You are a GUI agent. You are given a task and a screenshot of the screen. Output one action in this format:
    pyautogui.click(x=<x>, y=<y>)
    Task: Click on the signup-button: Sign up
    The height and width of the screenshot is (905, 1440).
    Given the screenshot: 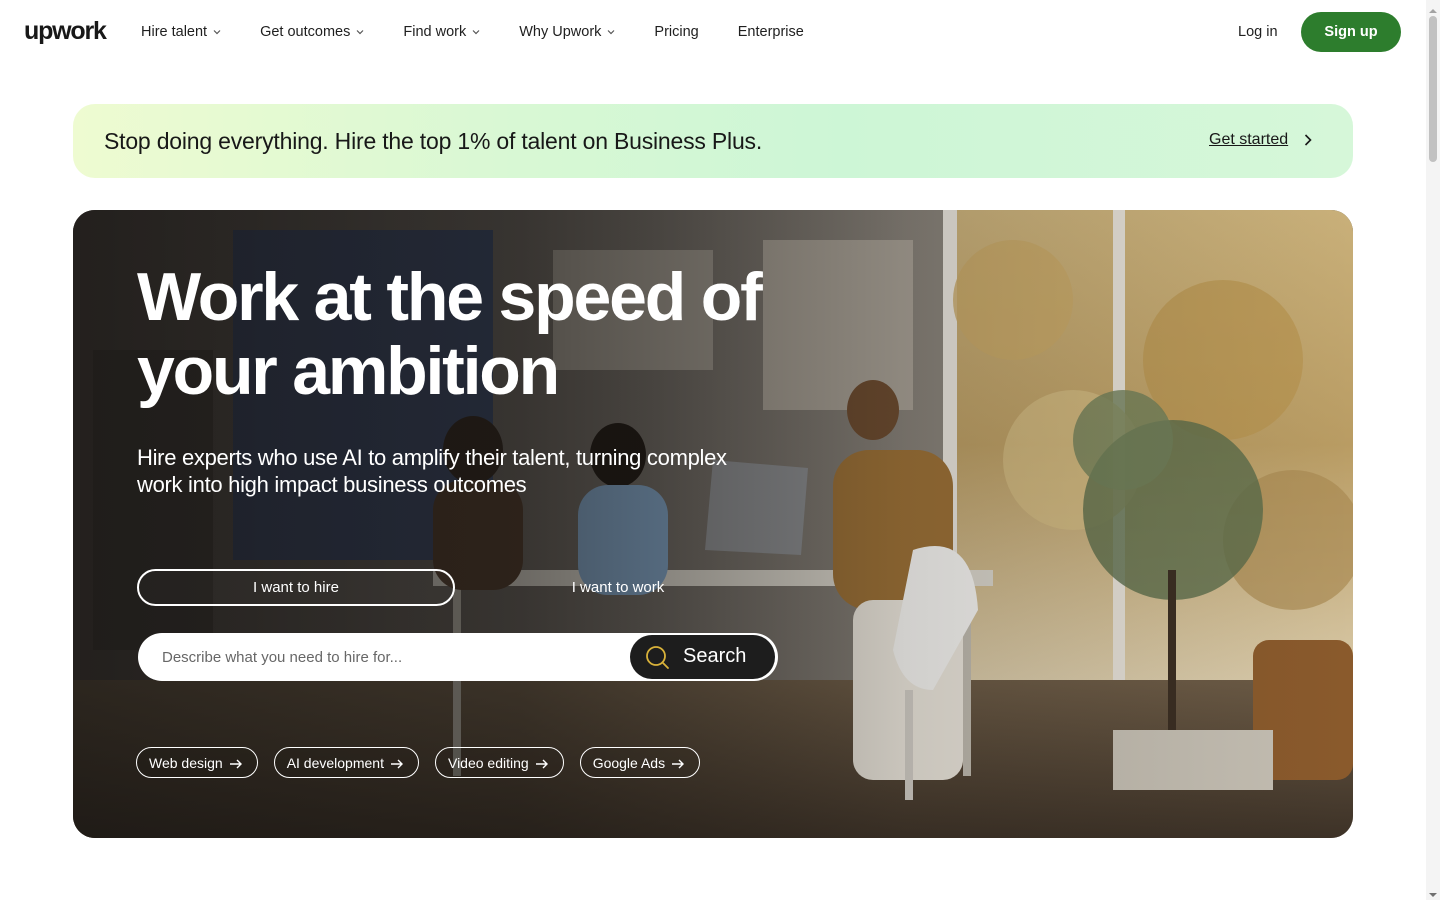 What is the action you would take?
    pyautogui.click(x=1351, y=32)
    